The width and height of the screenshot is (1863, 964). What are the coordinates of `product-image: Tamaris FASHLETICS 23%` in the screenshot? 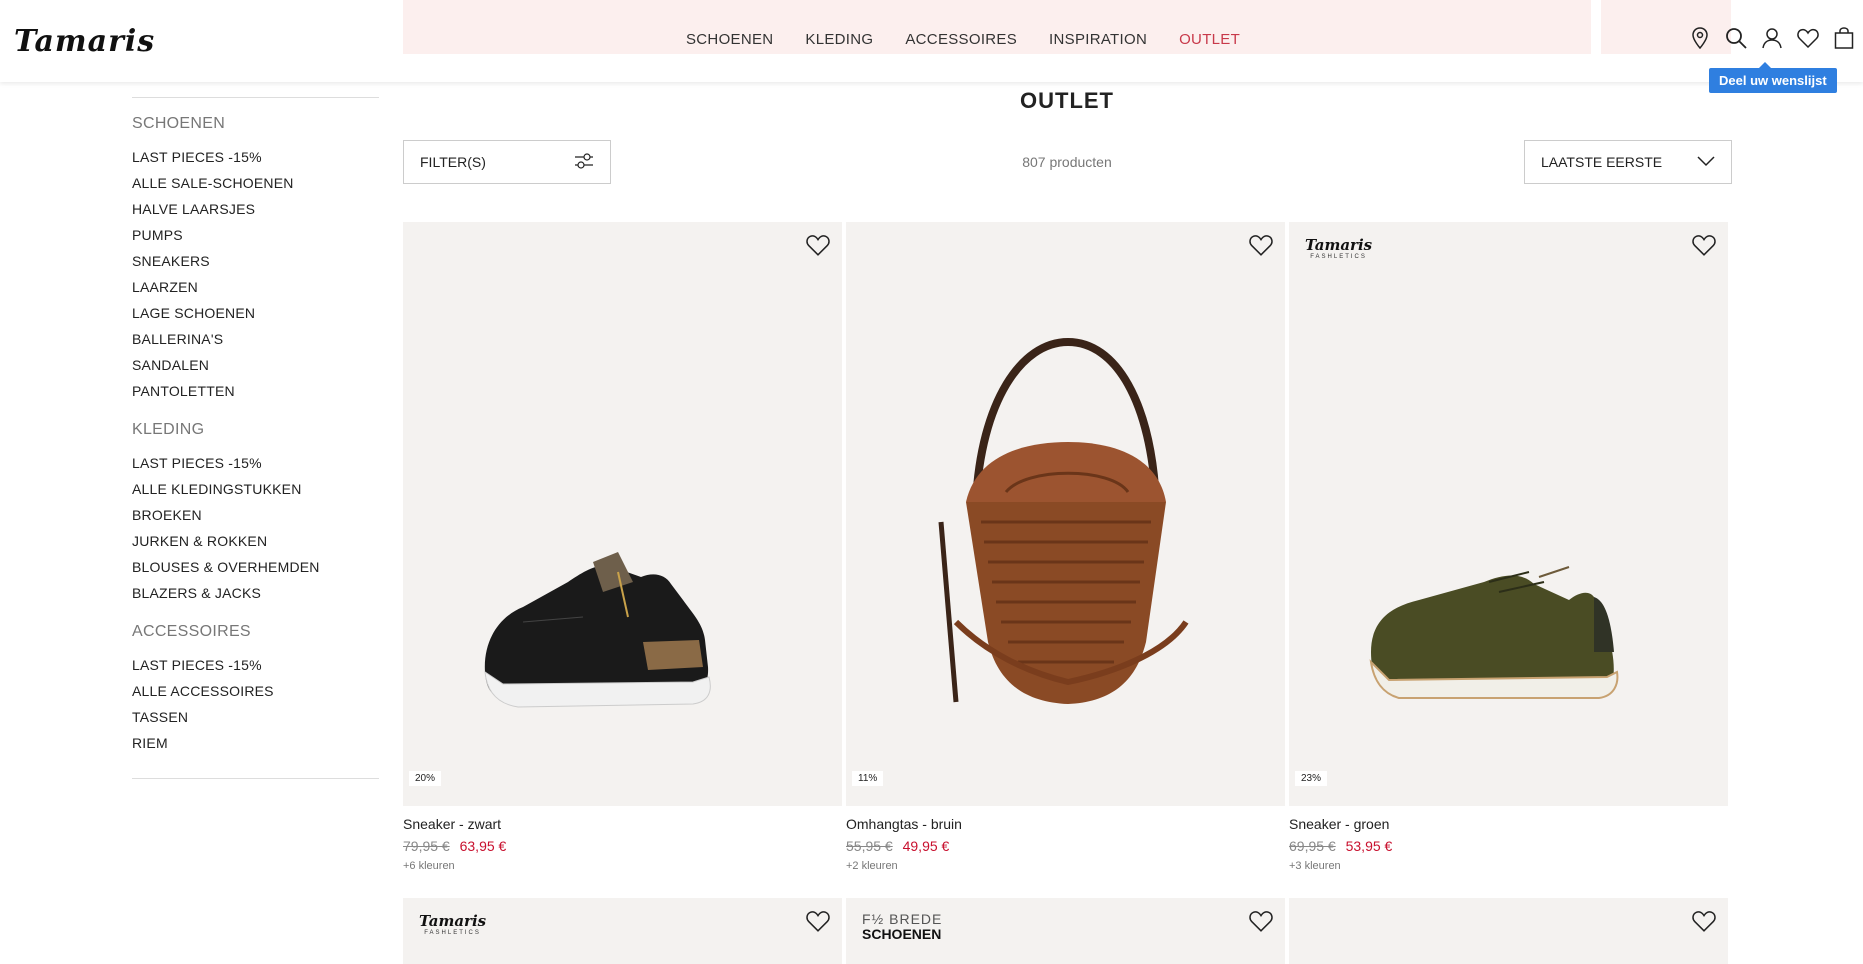 It's located at (1508, 514).